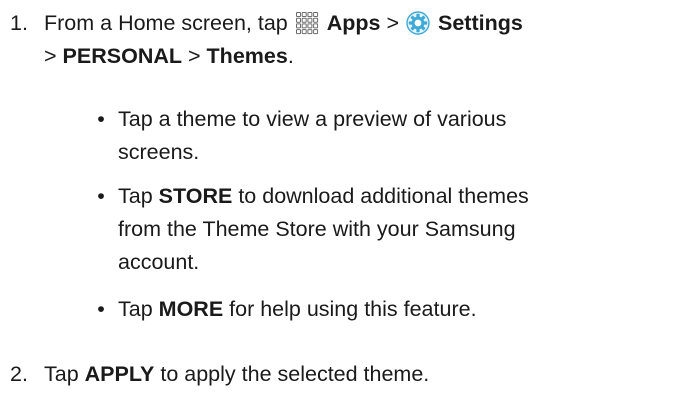 Image resolution: width=686 pixels, height=406 pixels. Describe the element at coordinates (247, 56) in the screenshot. I see `themes-label: Themes` at that location.